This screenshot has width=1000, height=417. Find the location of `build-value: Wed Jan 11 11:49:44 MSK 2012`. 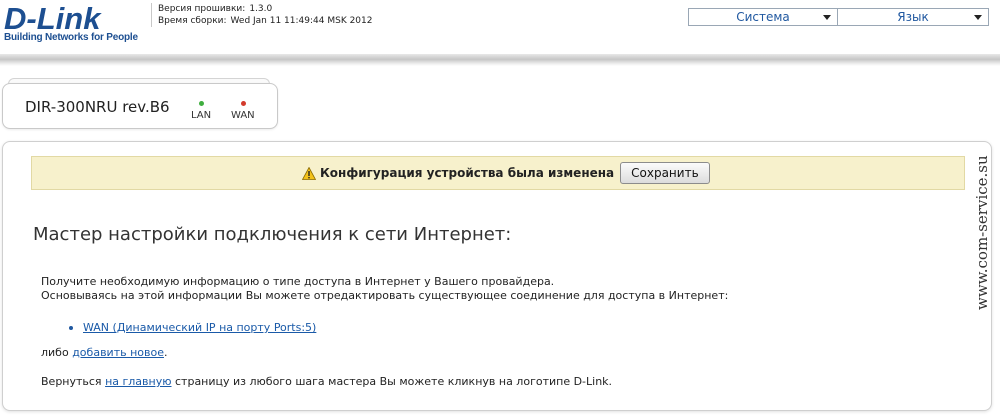

build-value: Wed Jan 11 11:49:44 MSK 2012 is located at coordinates (301, 21).